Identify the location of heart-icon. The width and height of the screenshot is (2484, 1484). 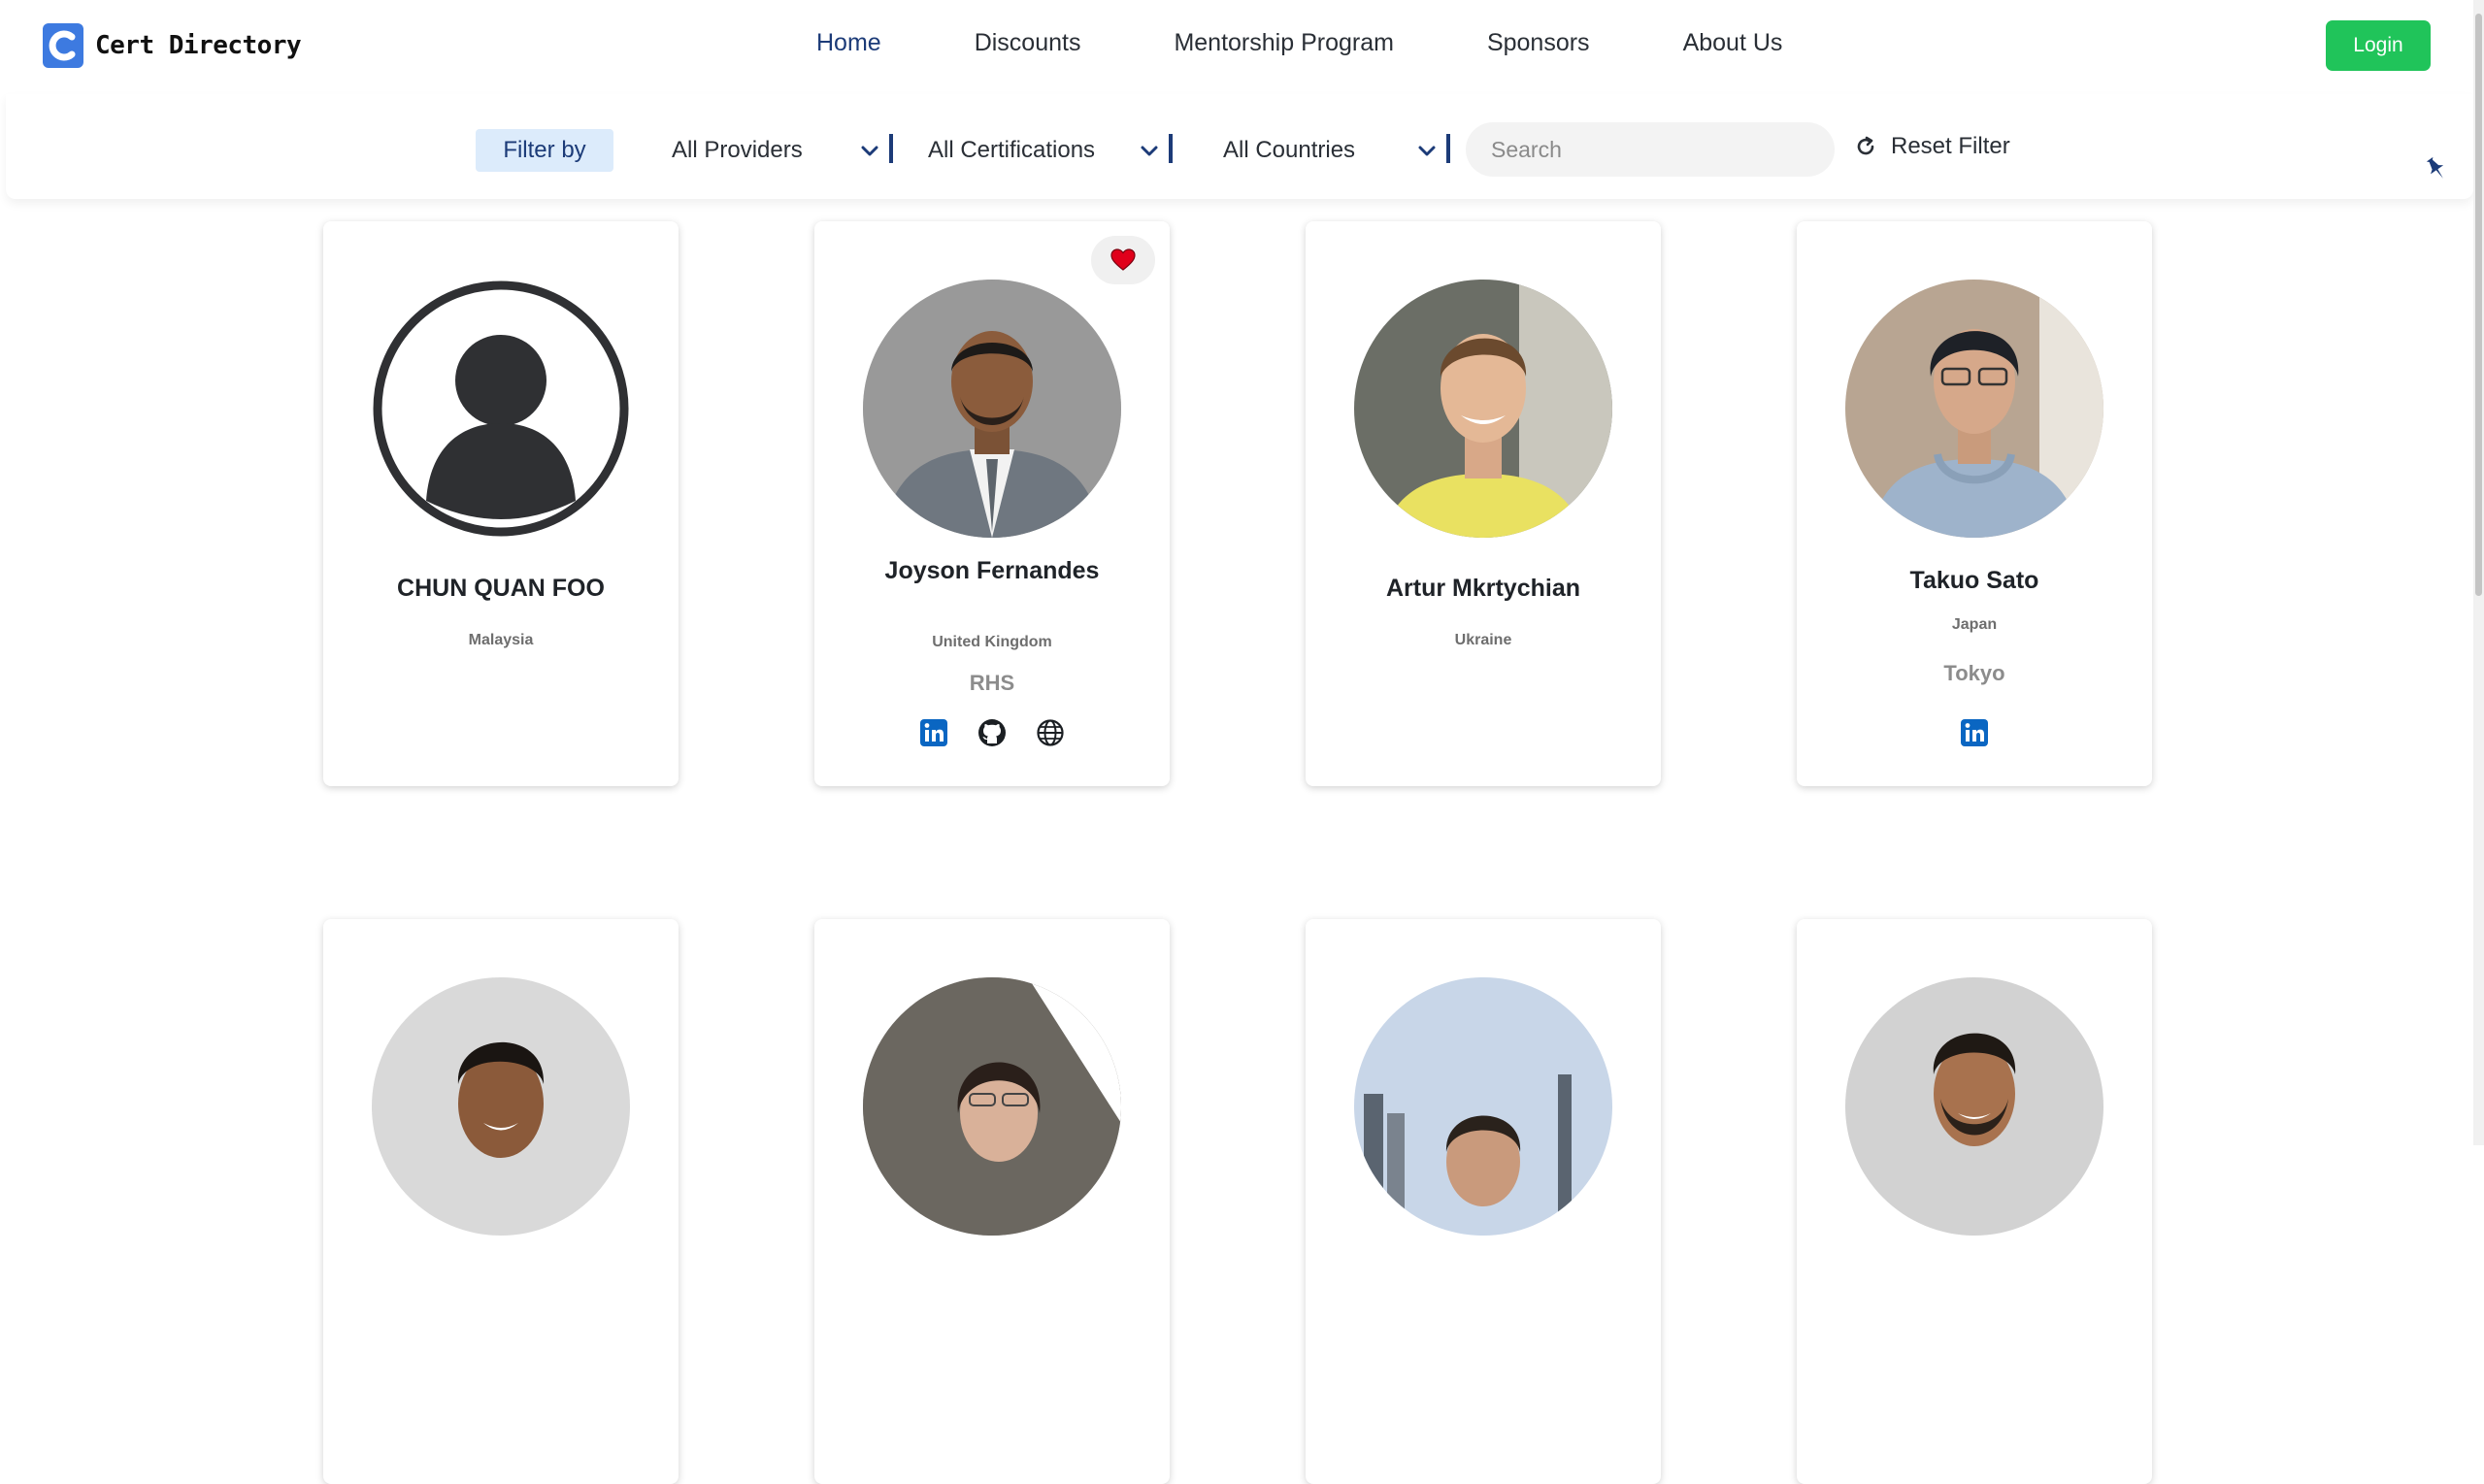
(1123, 259).